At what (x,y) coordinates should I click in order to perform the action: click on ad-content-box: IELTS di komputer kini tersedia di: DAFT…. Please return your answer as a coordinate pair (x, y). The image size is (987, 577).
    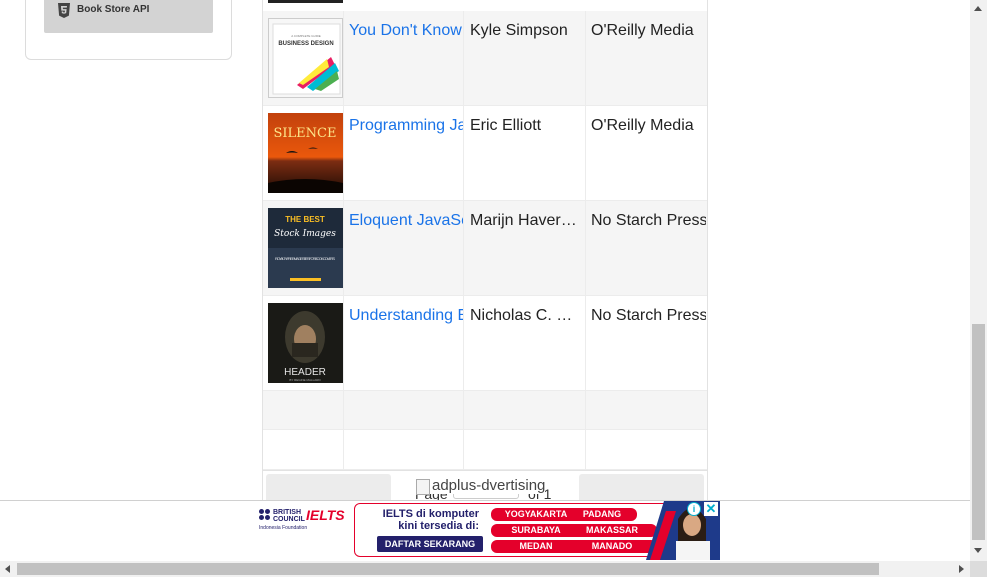
    Looking at the image, I should click on (519, 530).